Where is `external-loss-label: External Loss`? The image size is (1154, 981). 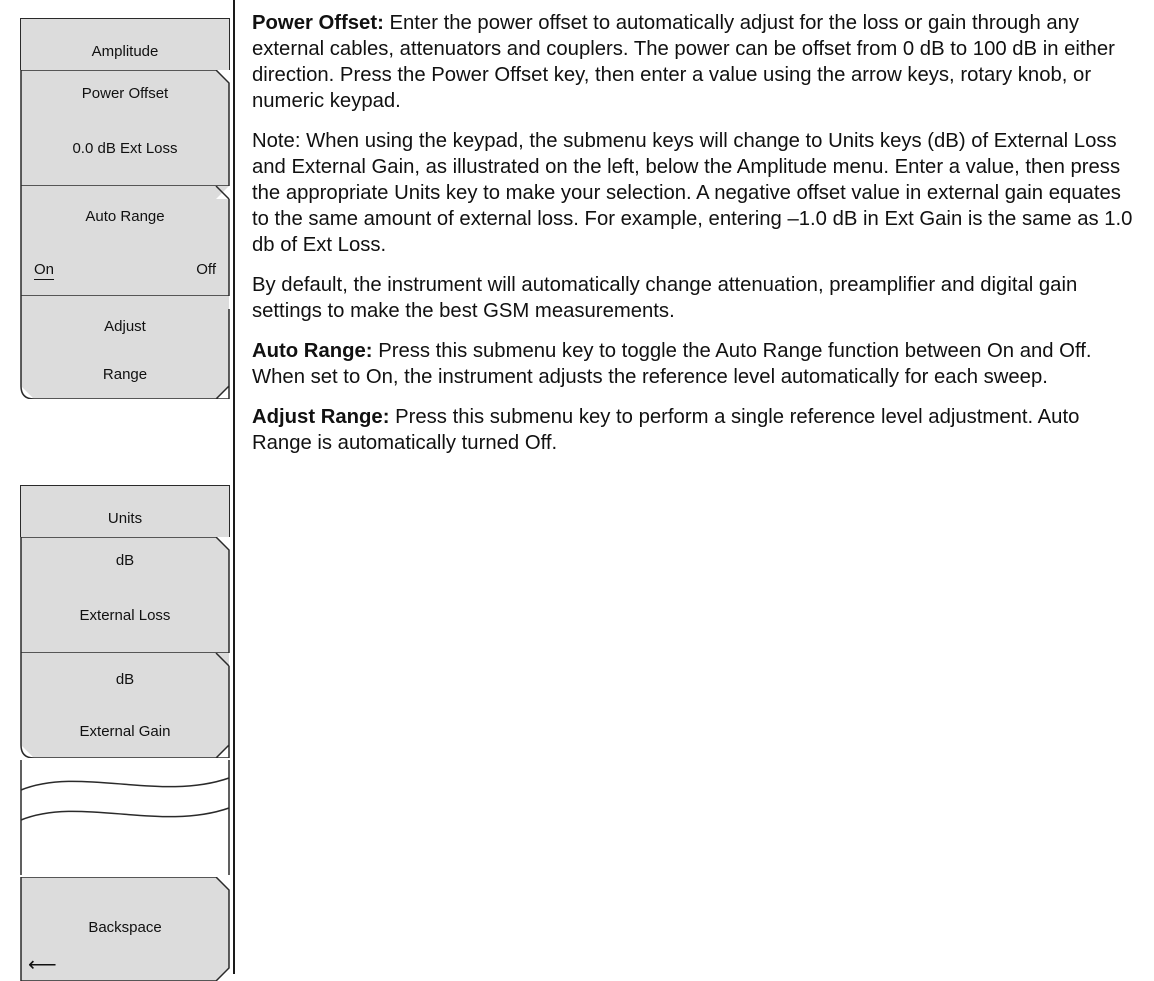
external-loss-label: External Loss is located at coordinates (125, 615).